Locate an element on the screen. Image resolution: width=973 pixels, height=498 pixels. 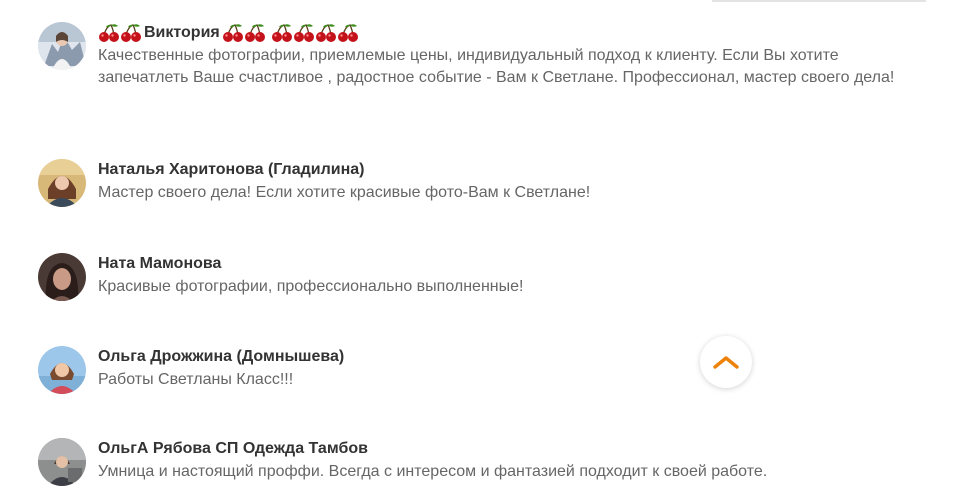
chevron-up-icon is located at coordinates (726, 362).